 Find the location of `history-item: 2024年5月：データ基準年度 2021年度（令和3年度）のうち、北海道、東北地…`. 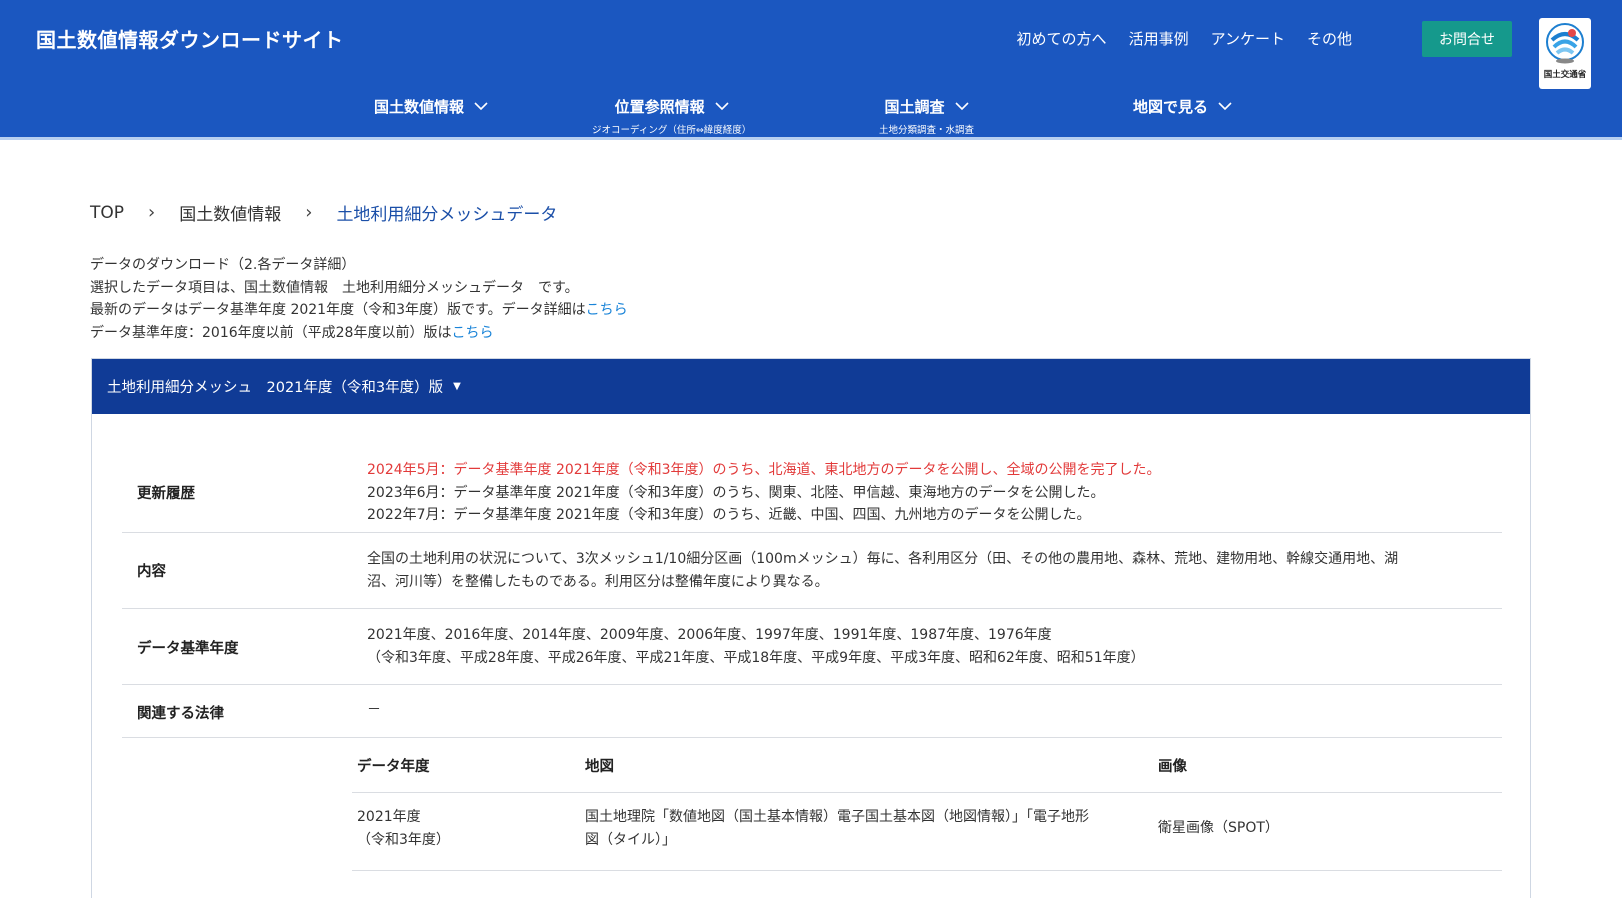

history-item: 2024年5月：データ基準年度 2021年度（令和3年度）のうち、北海道、東北地… is located at coordinates (764, 470).